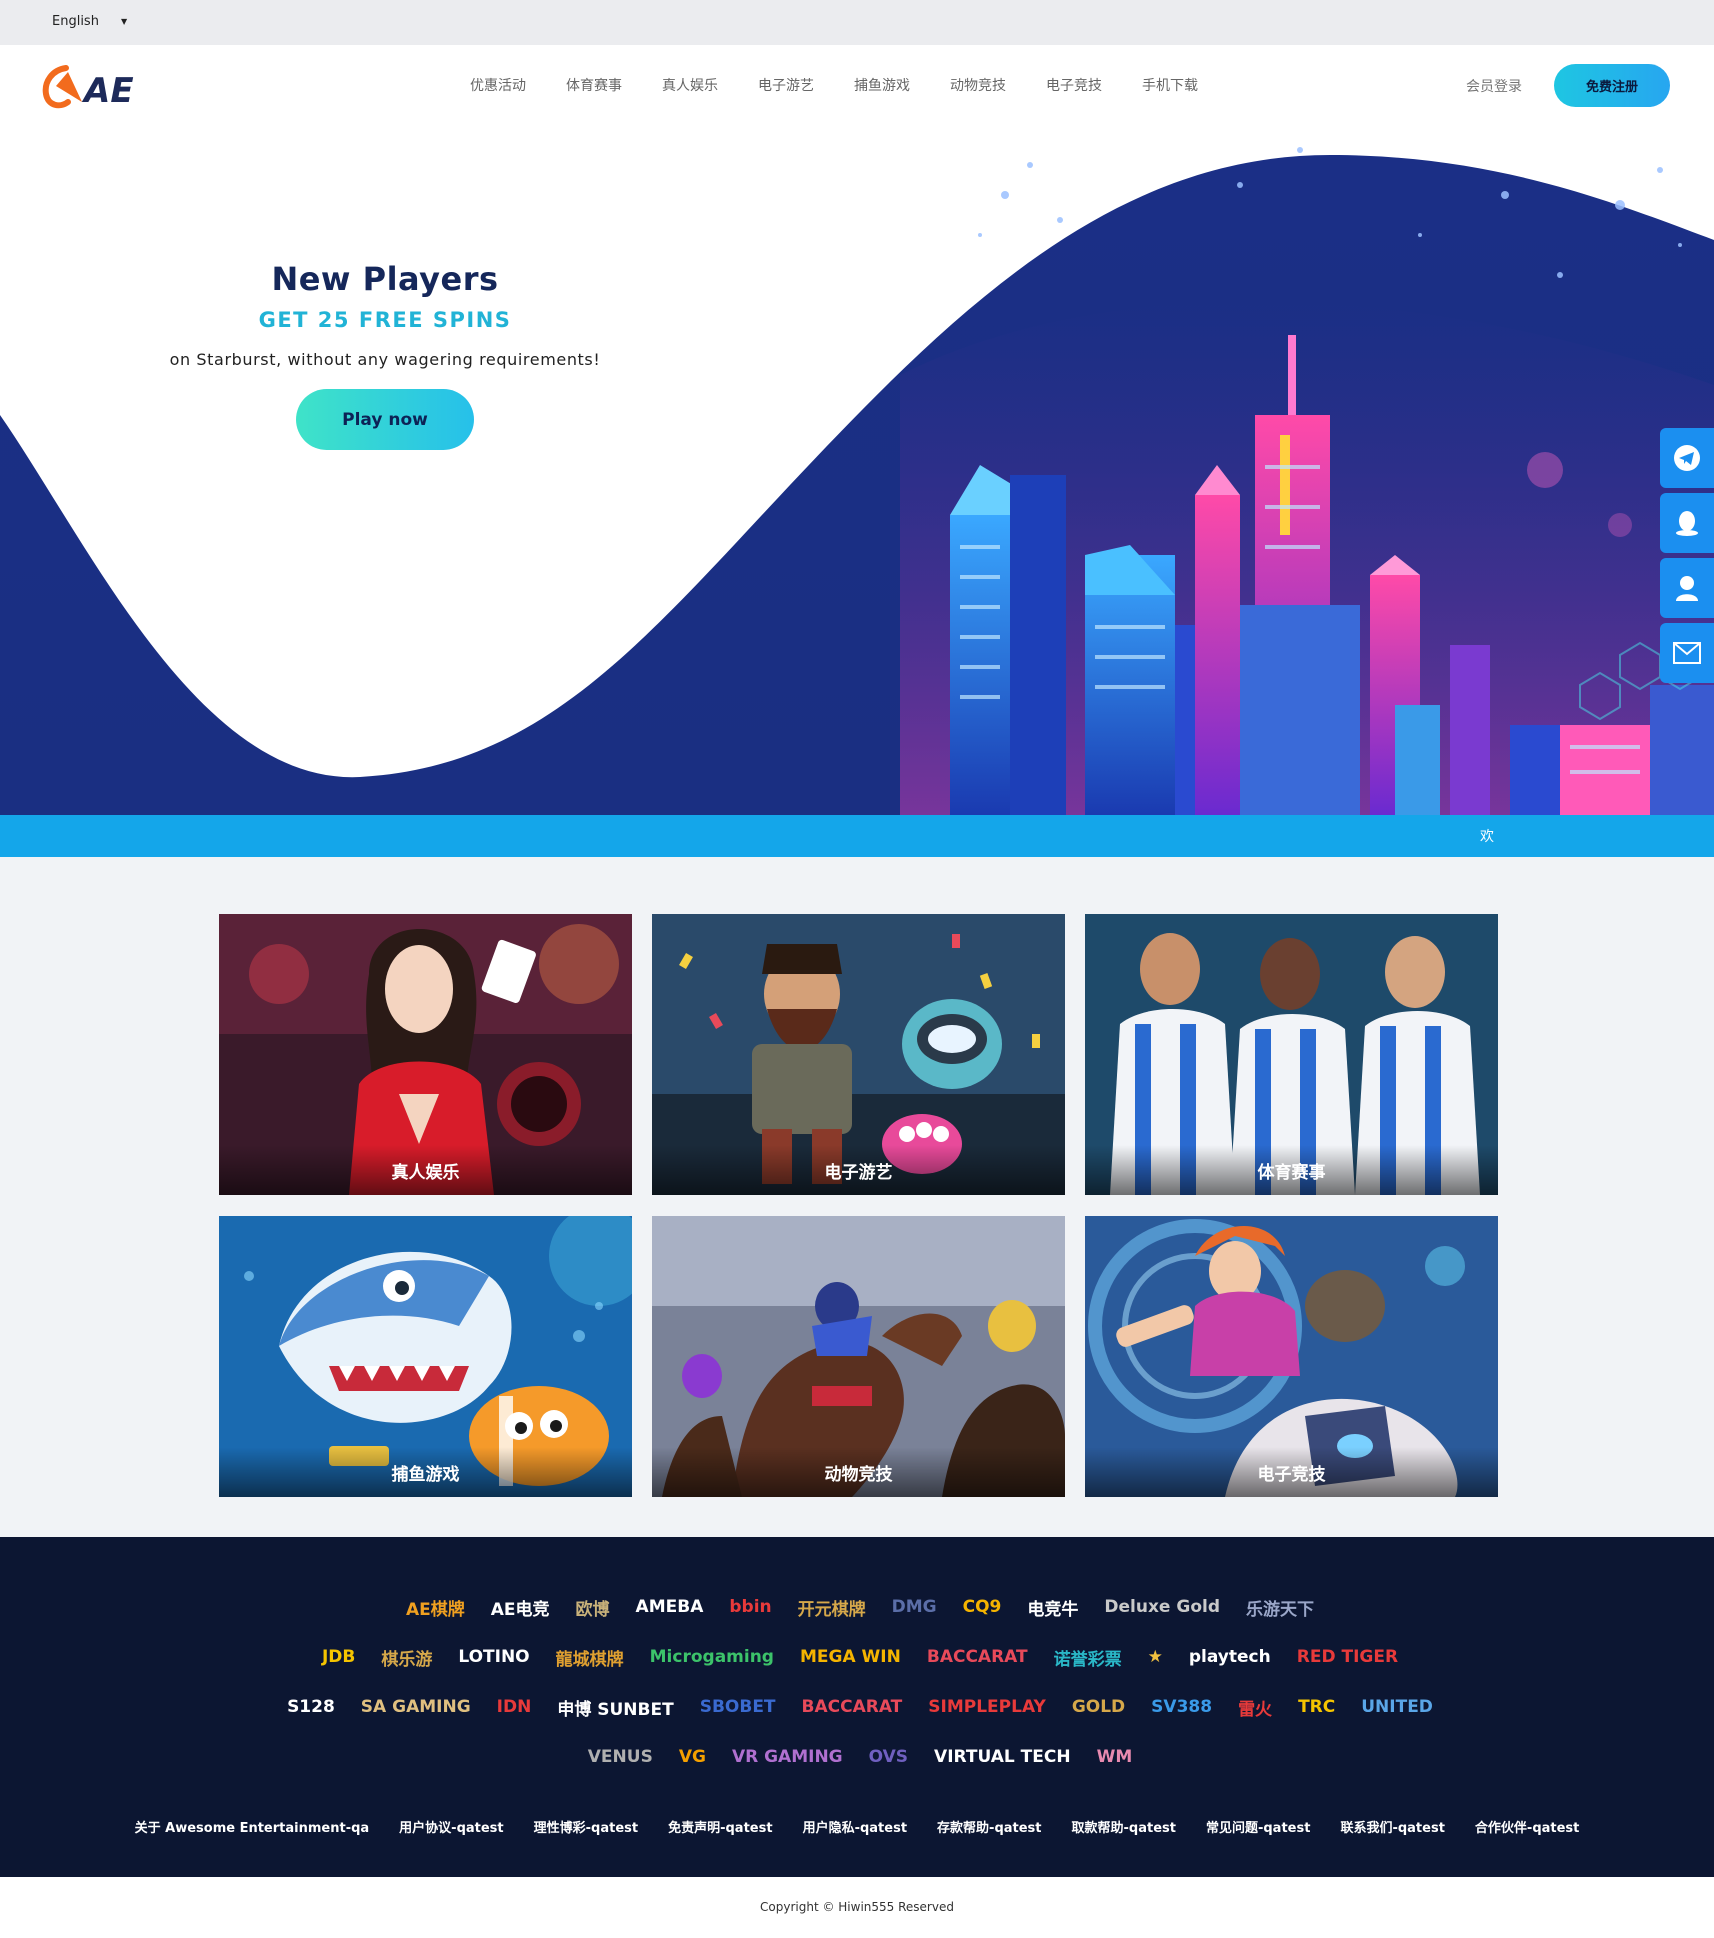 This screenshot has width=1714, height=1938. I want to click on tile-label: 真人娱乐, so click(425, 1170).